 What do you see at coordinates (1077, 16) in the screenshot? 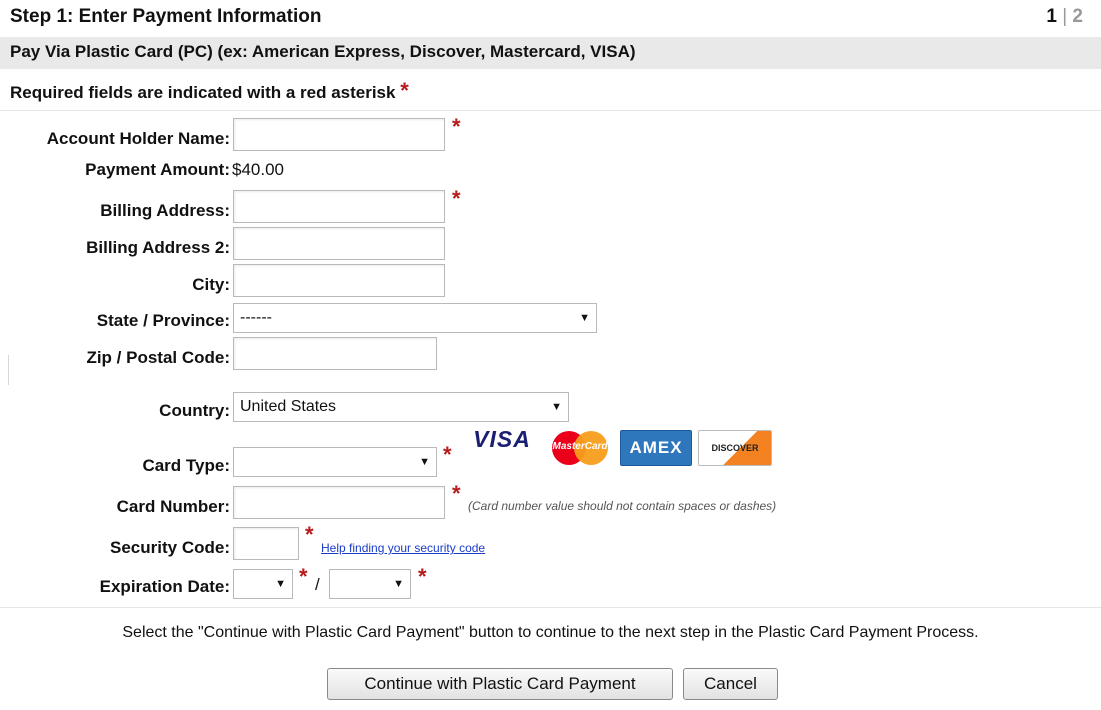
I see `step-next: 2` at bounding box center [1077, 16].